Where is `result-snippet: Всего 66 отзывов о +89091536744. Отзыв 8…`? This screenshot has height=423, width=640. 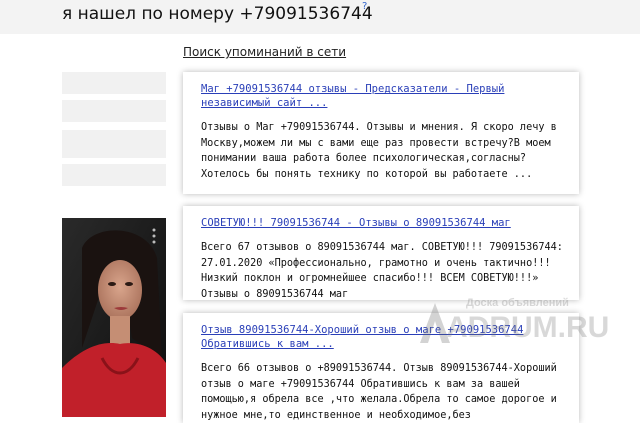
result-snippet: Всего 66 отзывов о +89091536744. Отзыв 8… is located at coordinates (379, 392).